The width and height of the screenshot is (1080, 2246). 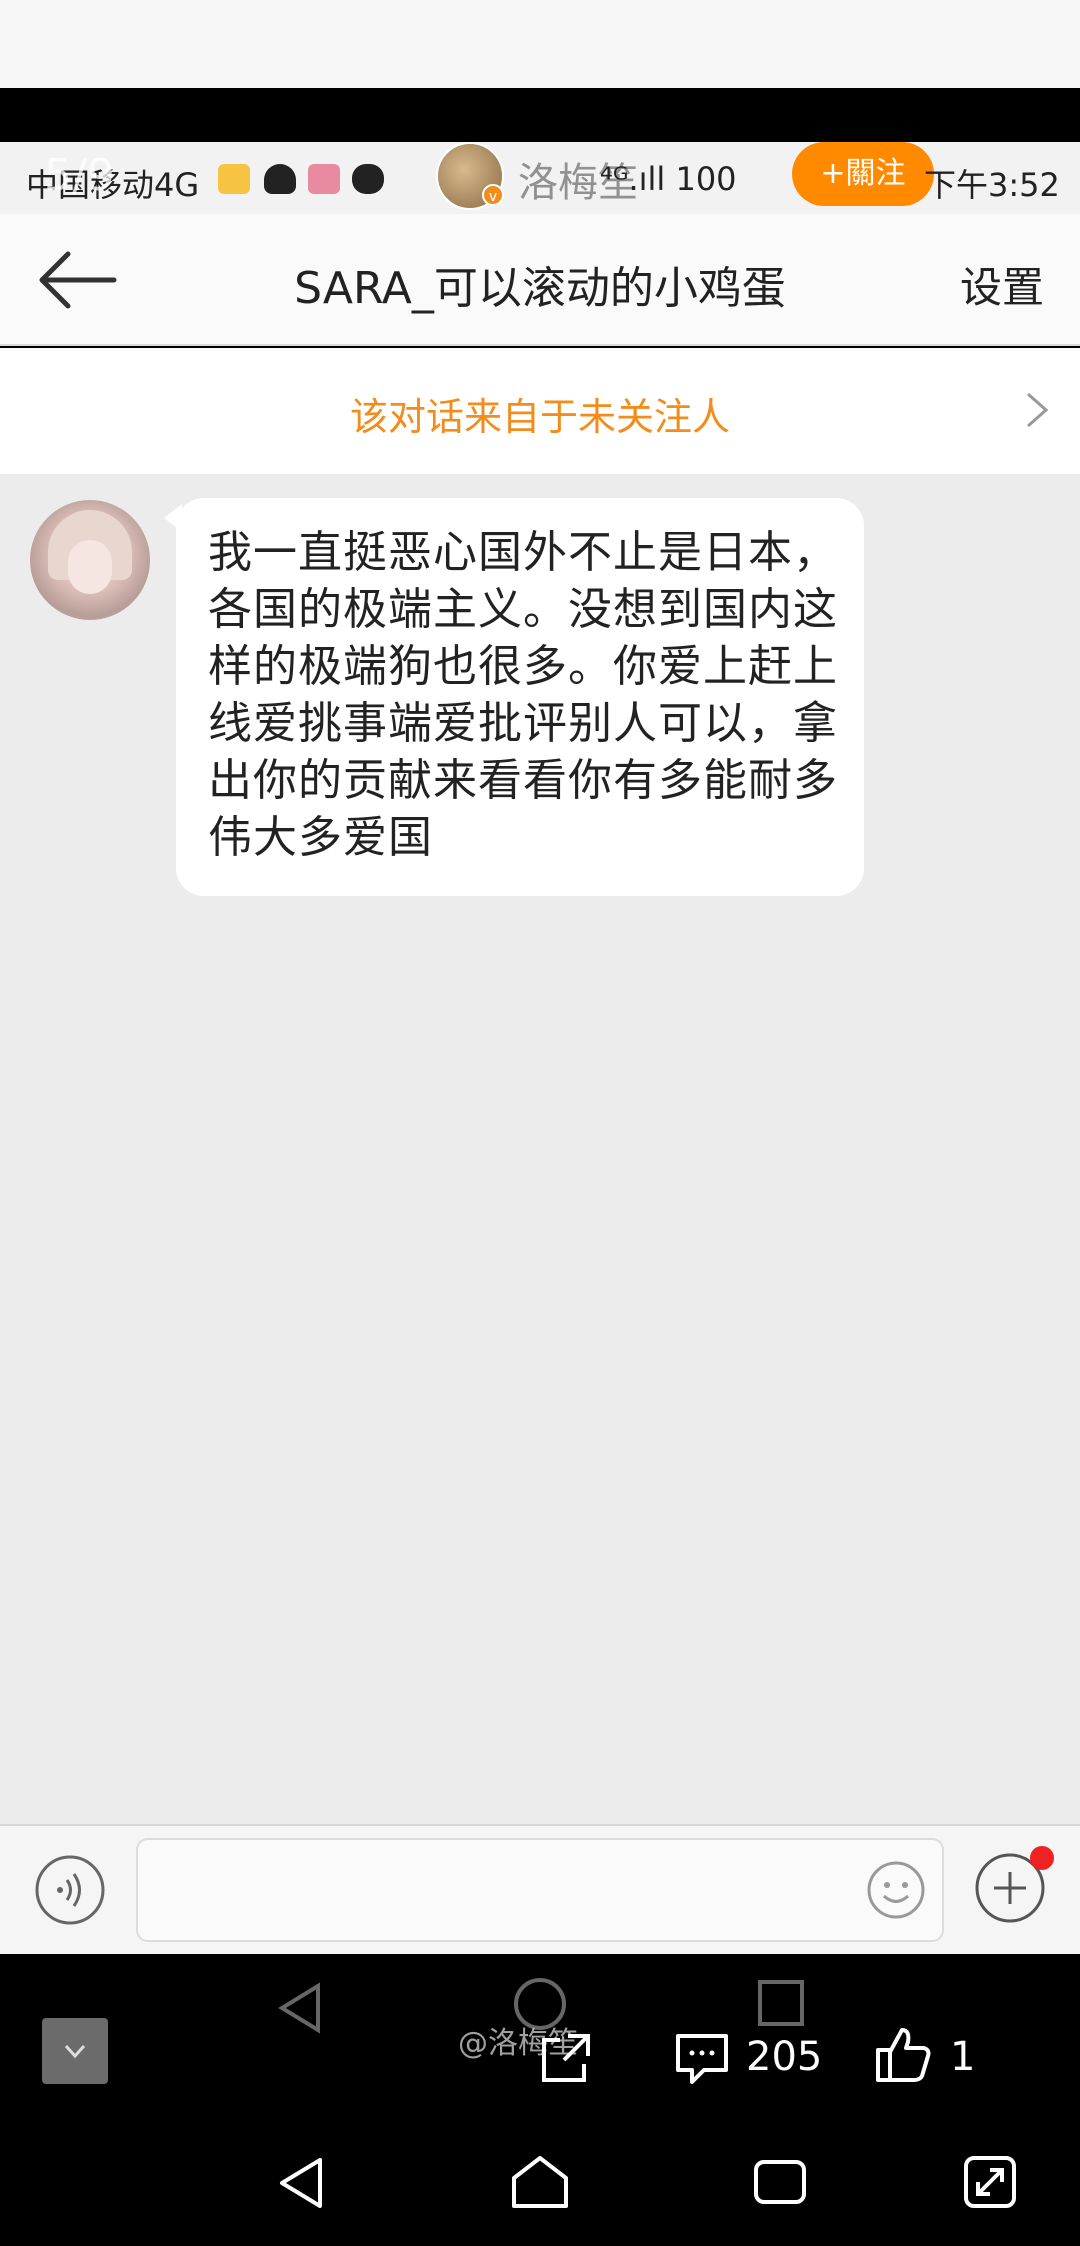 I want to click on notification-dot, so click(x=1042, y=1858).